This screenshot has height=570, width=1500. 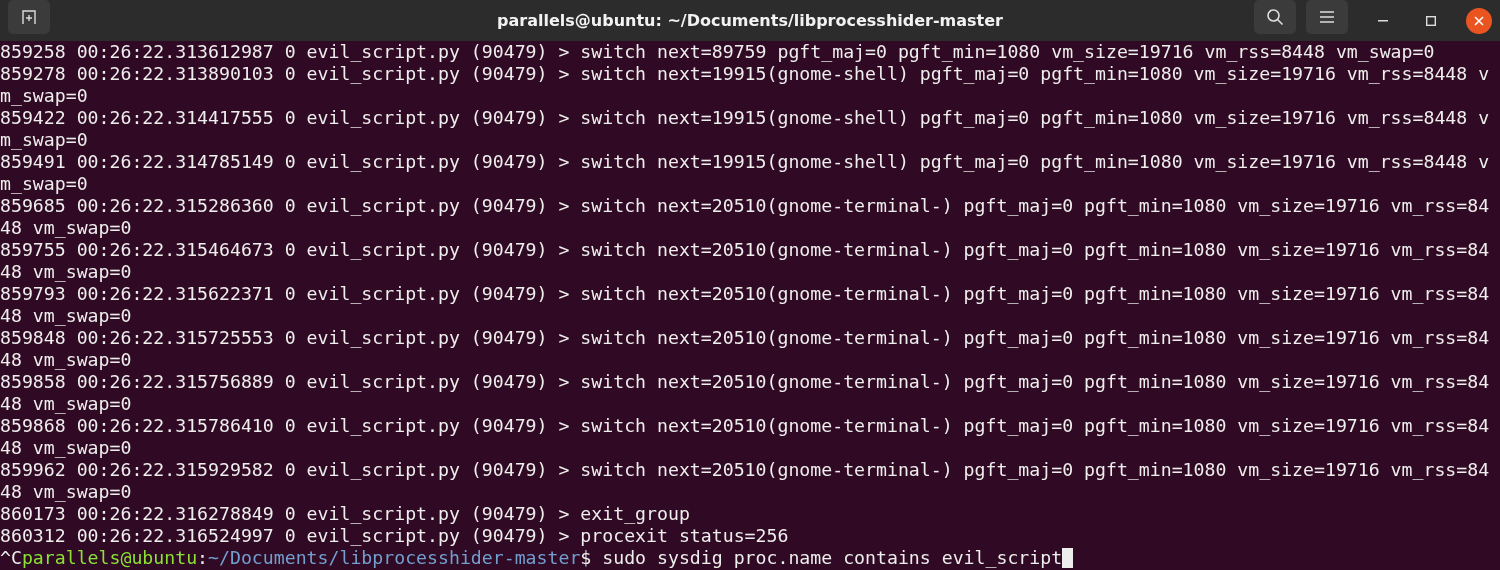 I want to click on search-button, so click(x=1275, y=17).